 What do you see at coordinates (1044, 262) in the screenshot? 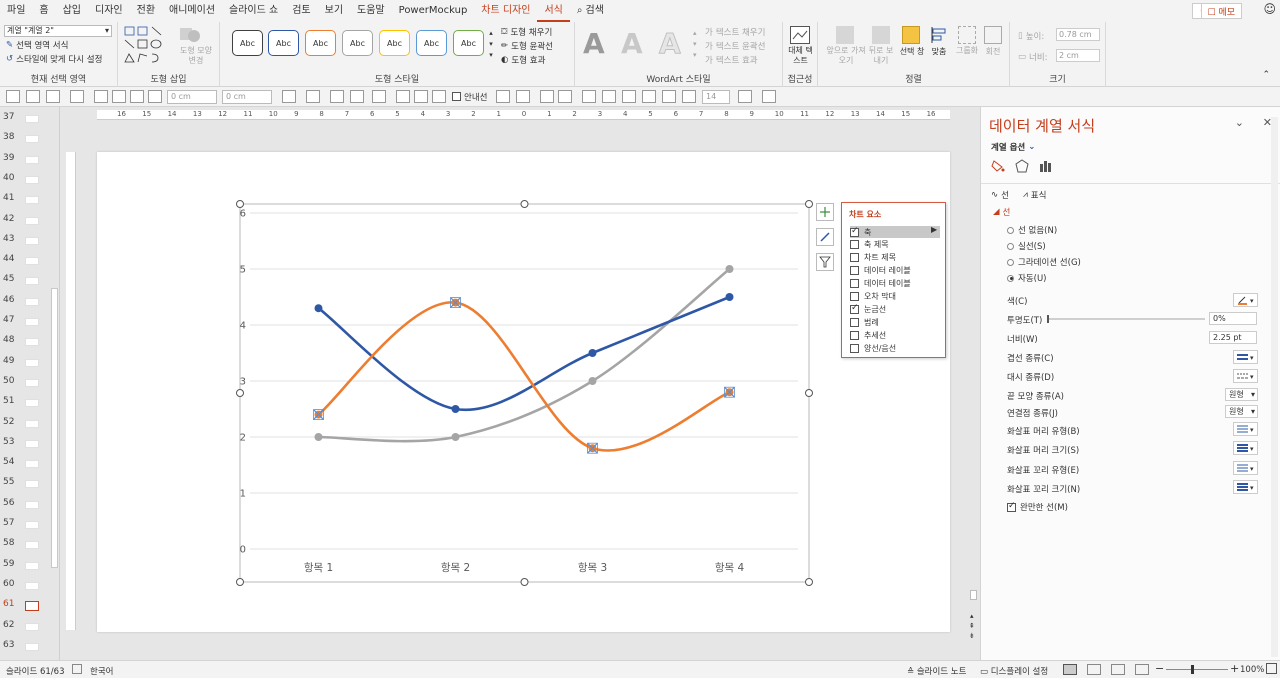
I see `line-type-radio: 그라데이션 선(G)` at bounding box center [1044, 262].